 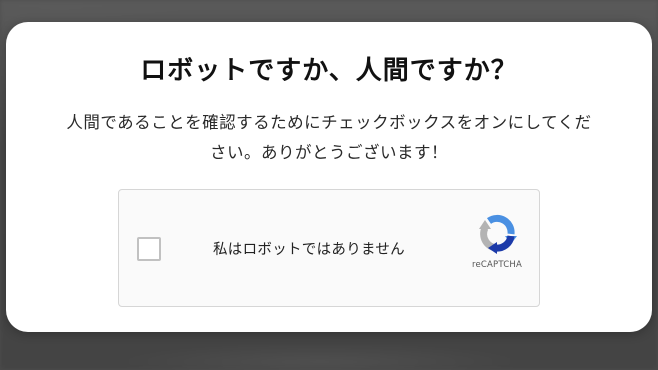 I want to click on recaptcha-logo-text: reCAPTCHA, so click(x=497, y=265).